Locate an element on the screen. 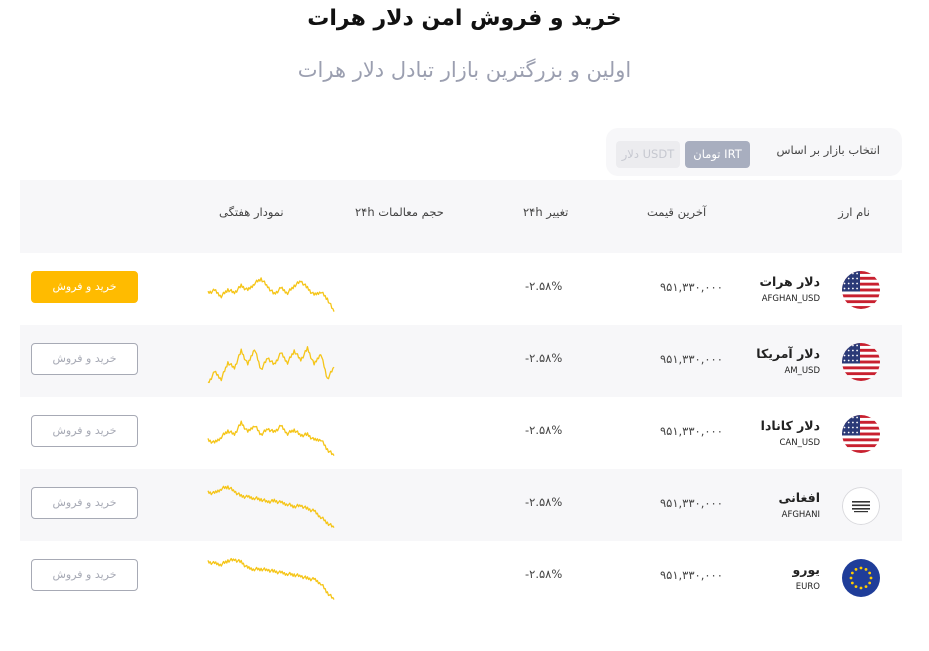  header-volume: حجم معالمات ۲۴h is located at coordinates (399, 212).